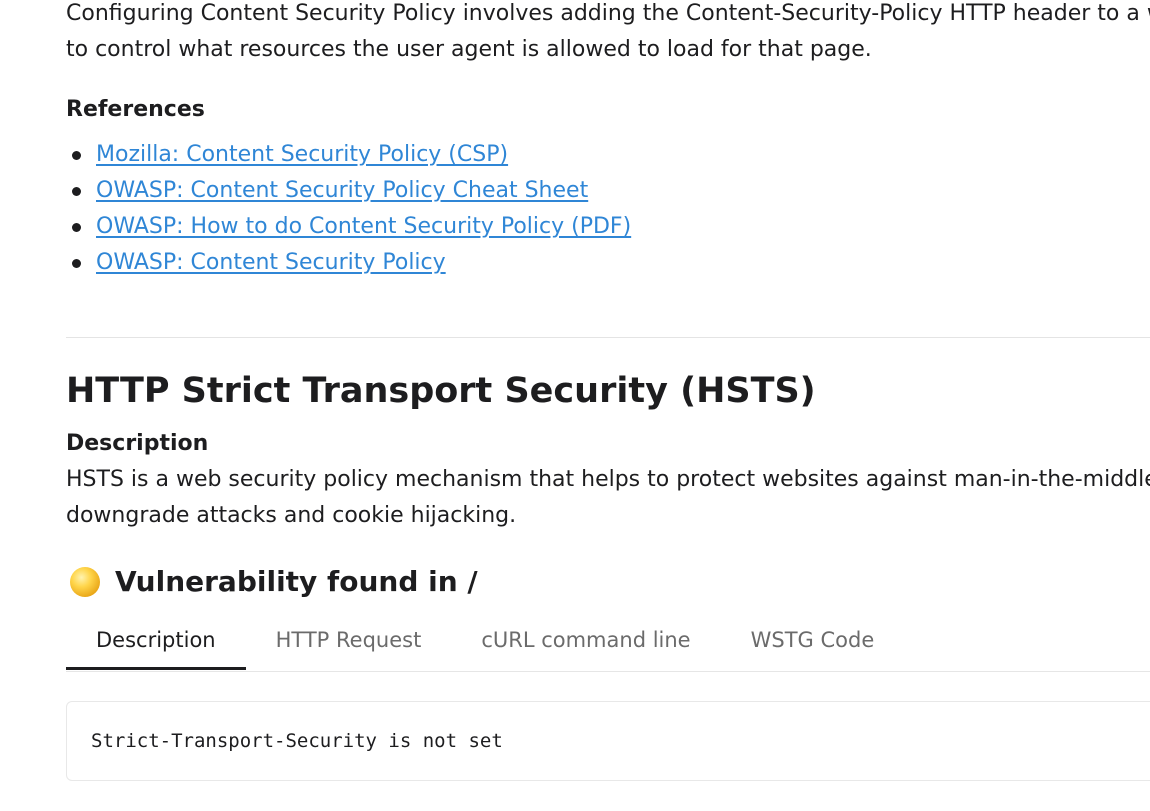  I want to click on tab-wstg-code: WSTG Code, so click(813, 642).